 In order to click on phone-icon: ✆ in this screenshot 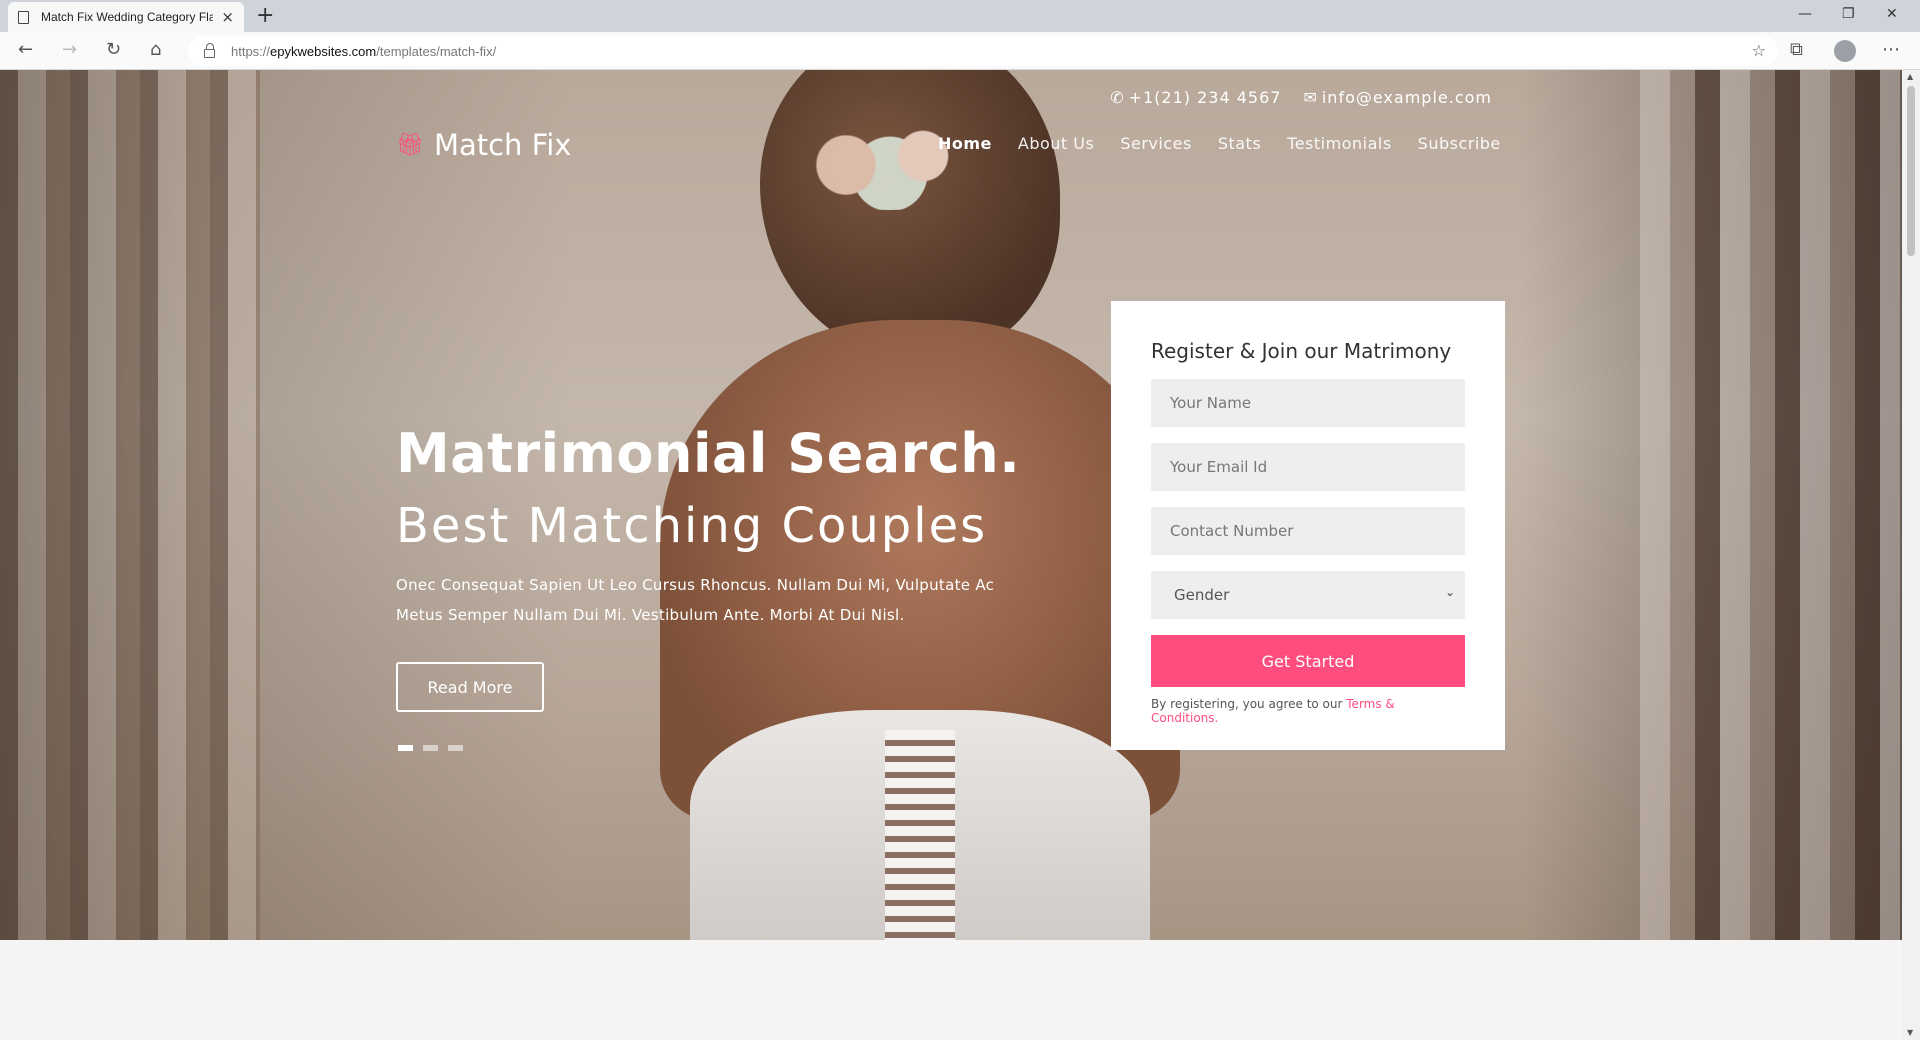, I will do `click(1117, 97)`.